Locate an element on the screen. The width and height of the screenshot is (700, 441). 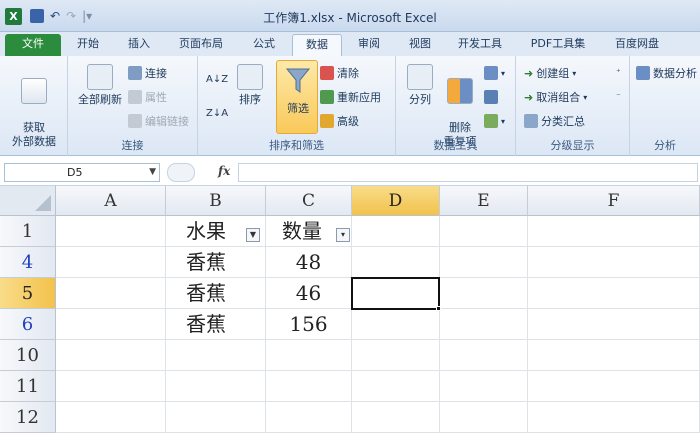
what-if-analysis-button: ▾ is located at coordinates (494, 121).